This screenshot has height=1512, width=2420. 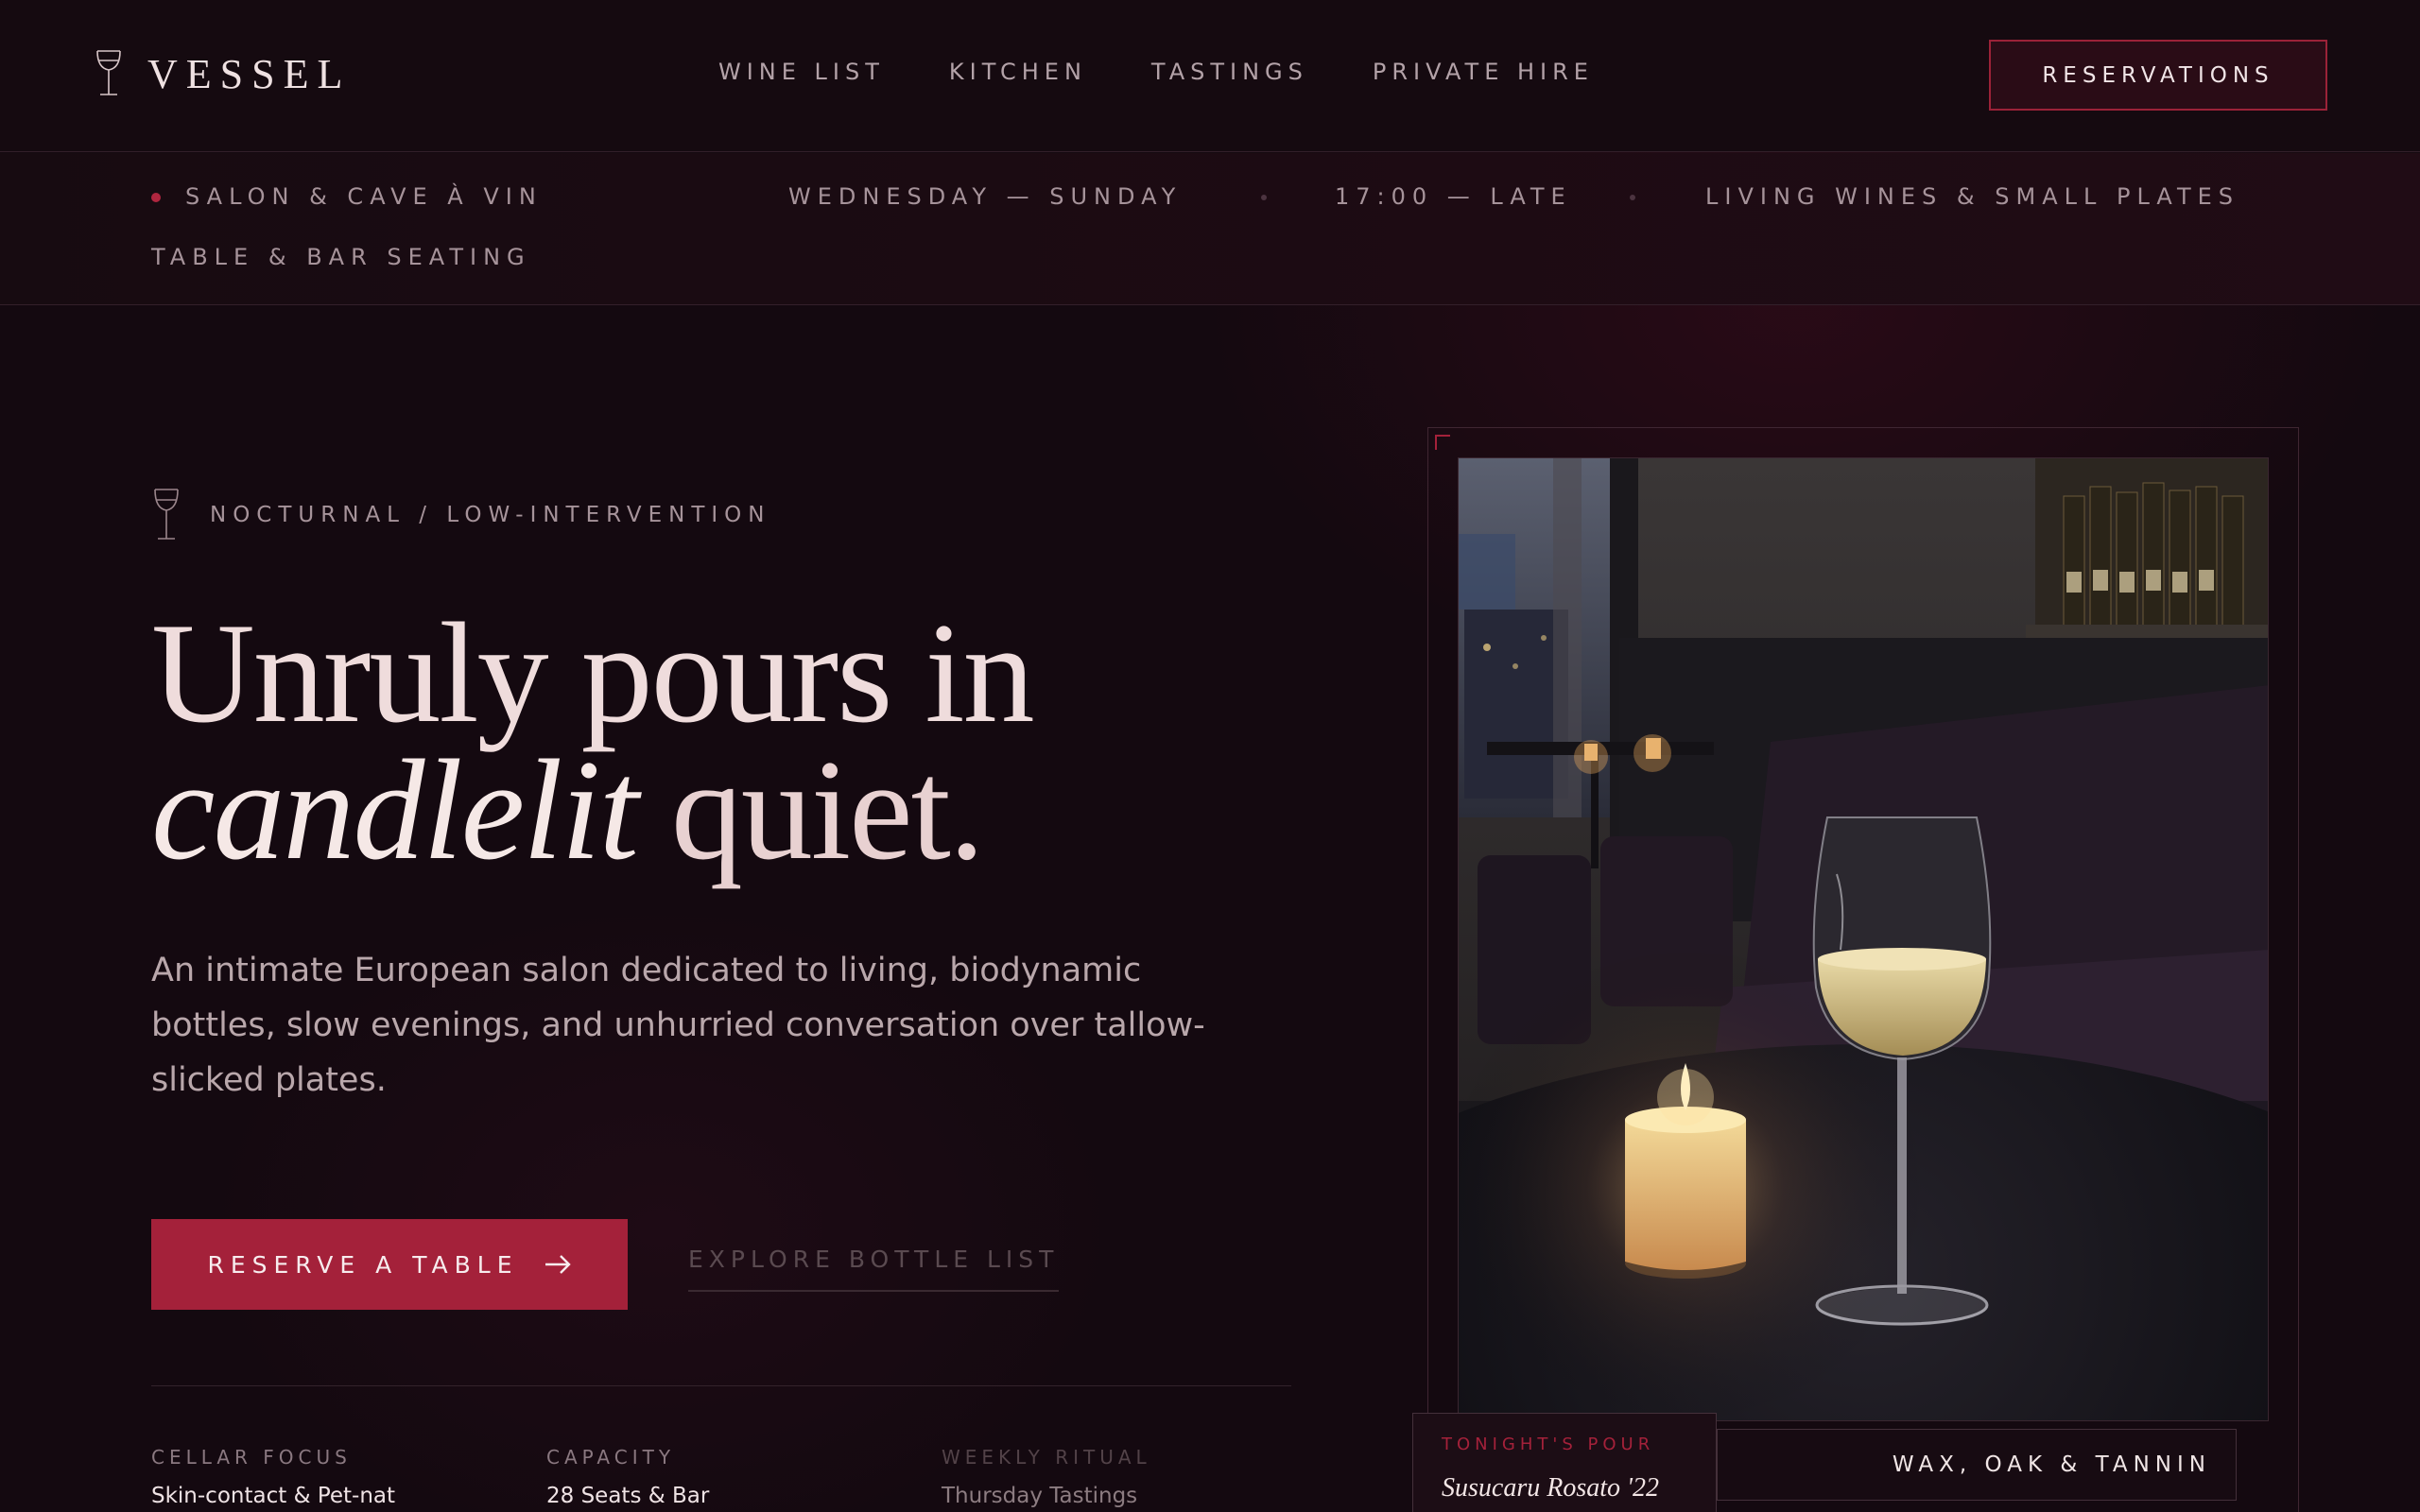 I want to click on tonights-pour-card: TONIGHT'S POUR Susucaru Rosato '22, so click(x=1565, y=1462).